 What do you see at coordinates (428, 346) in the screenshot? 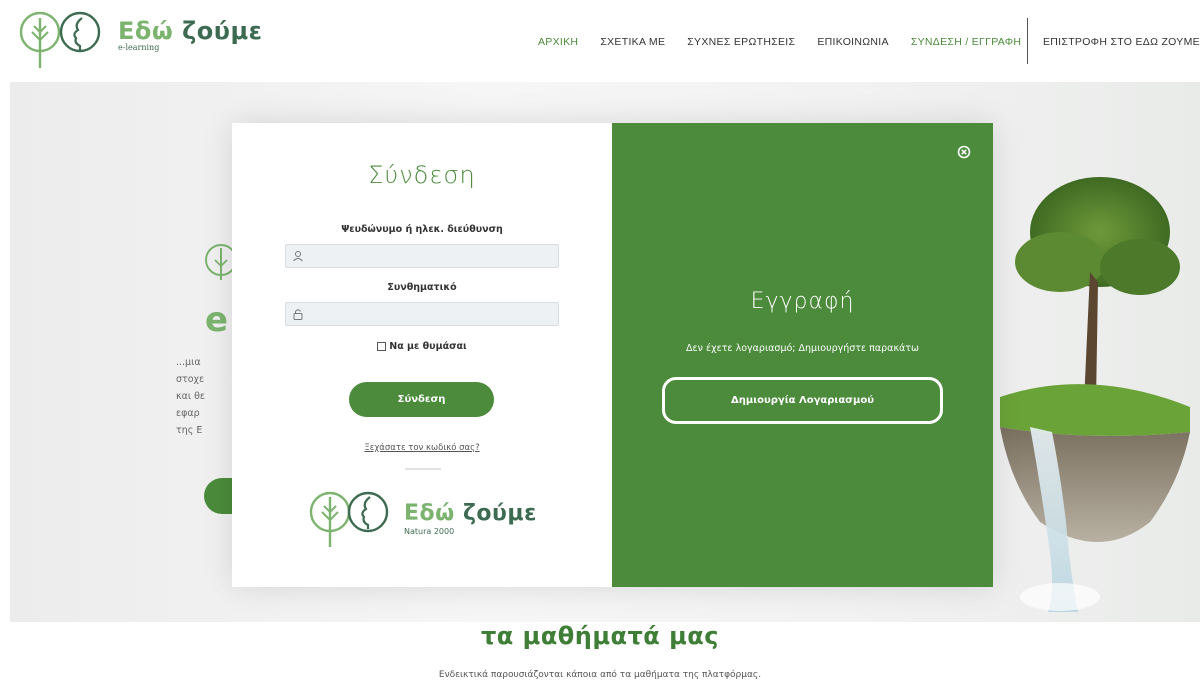
I see `remember-label: Να με θυμάσαι` at bounding box center [428, 346].